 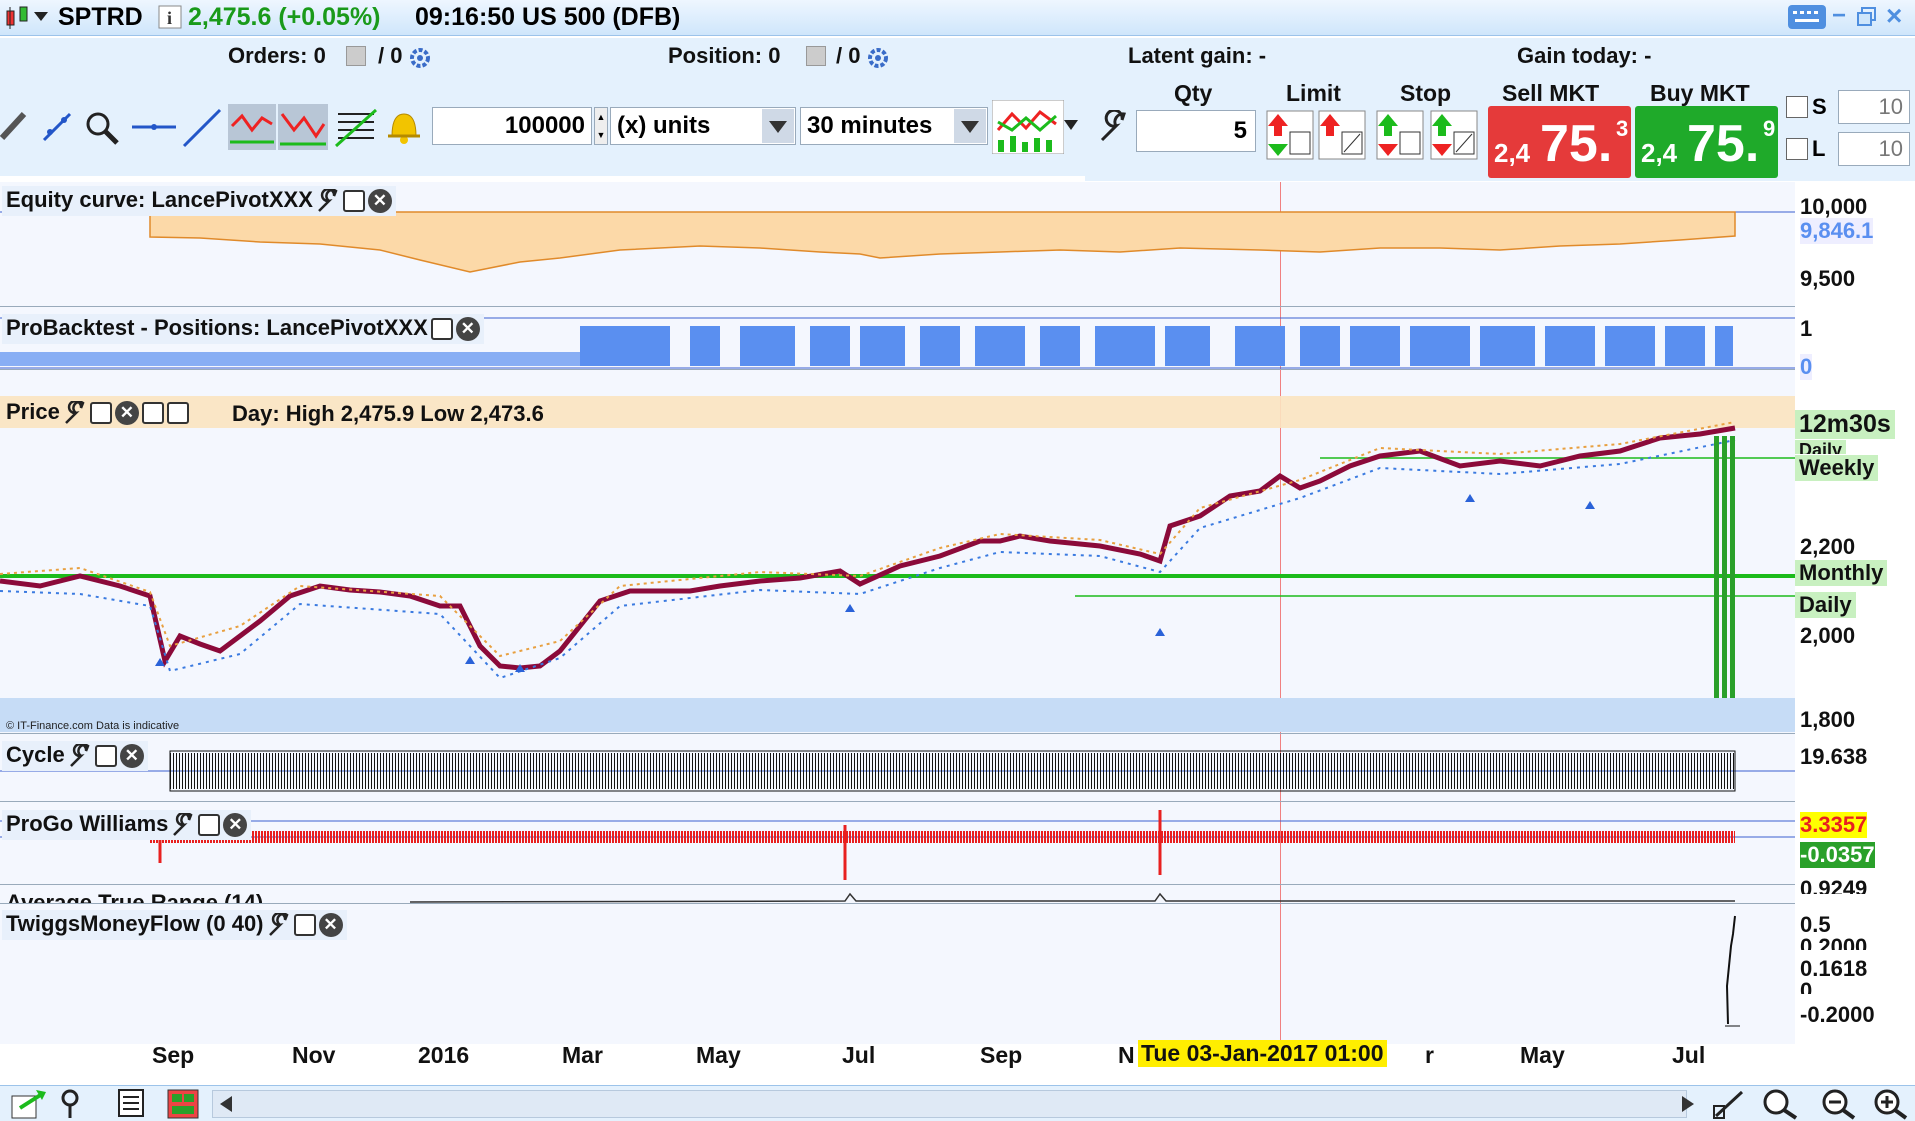 What do you see at coordinates (14, 125) in the screenshot?
I see `ruler-icon` at bounding box center [14, 125].